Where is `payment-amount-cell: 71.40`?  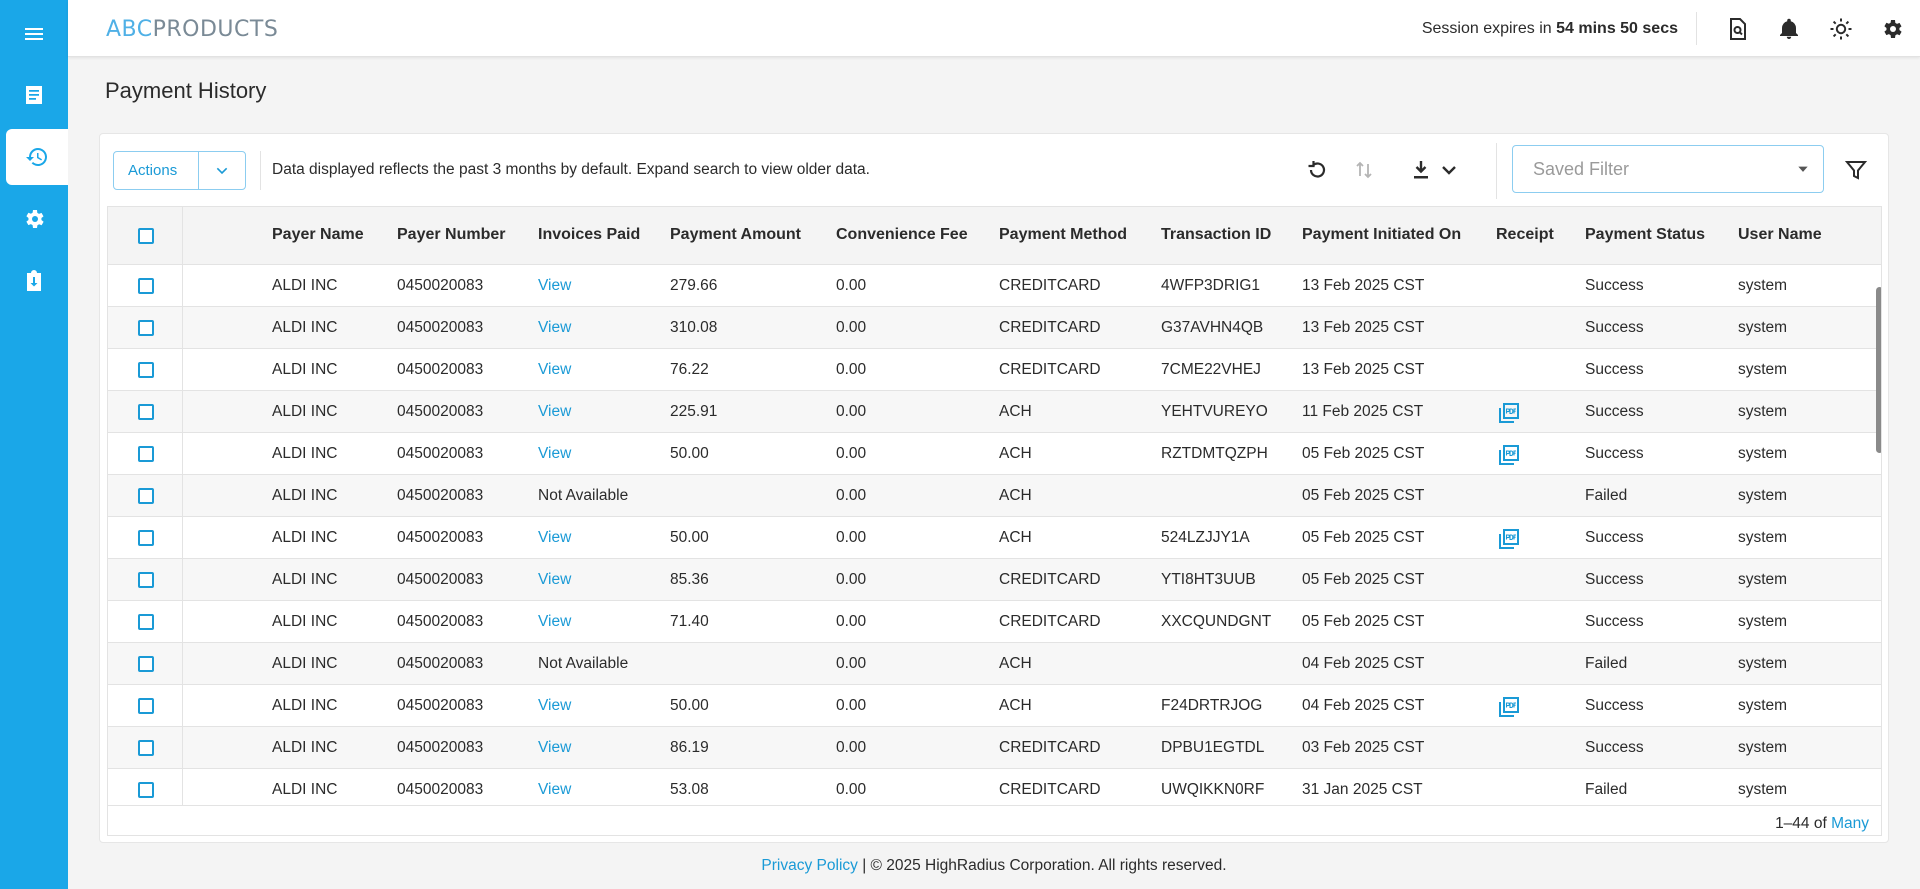
payment-amount-cell: 71.40 is located at coordinates (689, 621).